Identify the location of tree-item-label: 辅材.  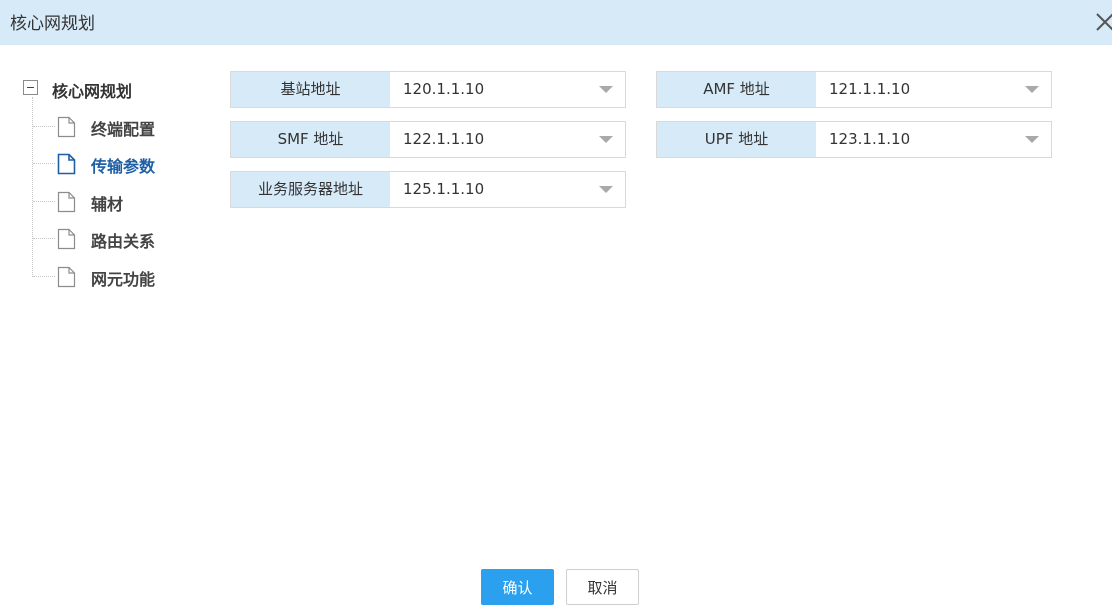
(107, 204).